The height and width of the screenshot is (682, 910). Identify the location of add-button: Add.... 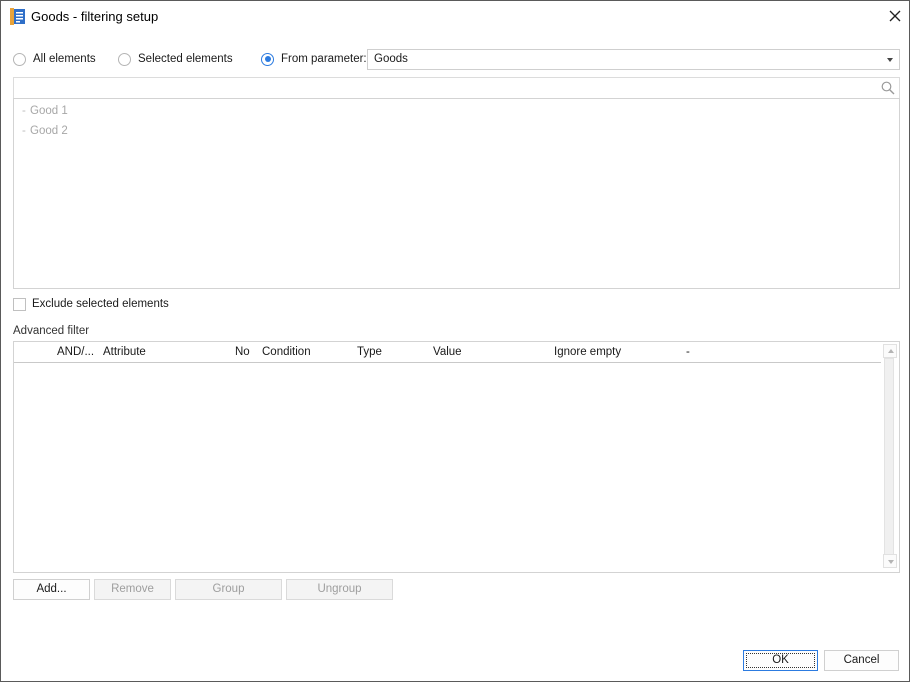
(51, 589).